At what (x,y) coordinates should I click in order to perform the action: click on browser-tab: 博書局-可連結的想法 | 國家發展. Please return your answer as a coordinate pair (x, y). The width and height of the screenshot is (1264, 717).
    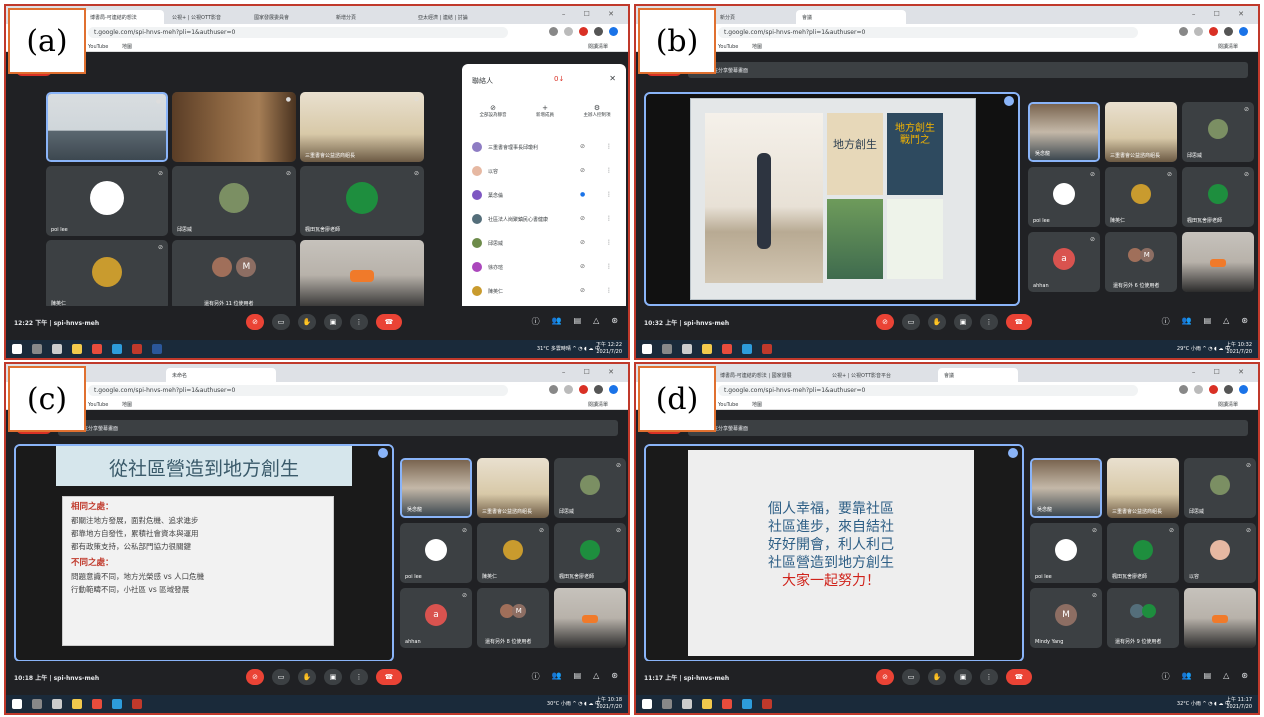
    Looking at the image, I should click on (769, 375).